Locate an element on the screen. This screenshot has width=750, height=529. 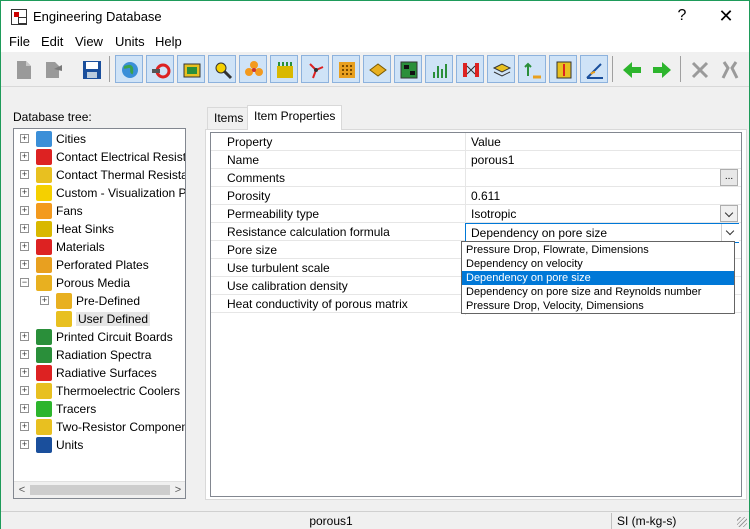
property-value: porous1 is located at coordinates (492, 160).